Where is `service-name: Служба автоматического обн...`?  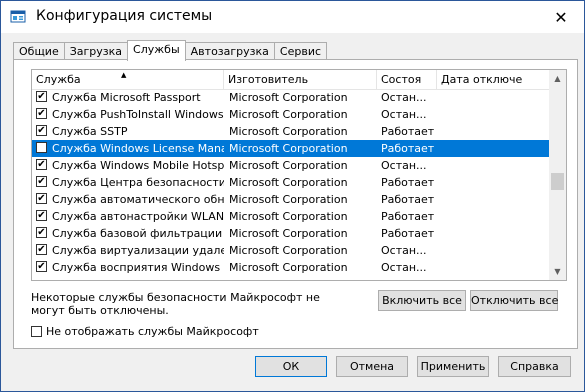
service-name: Служба автоматического обн... is located at coordinates (138, 199).